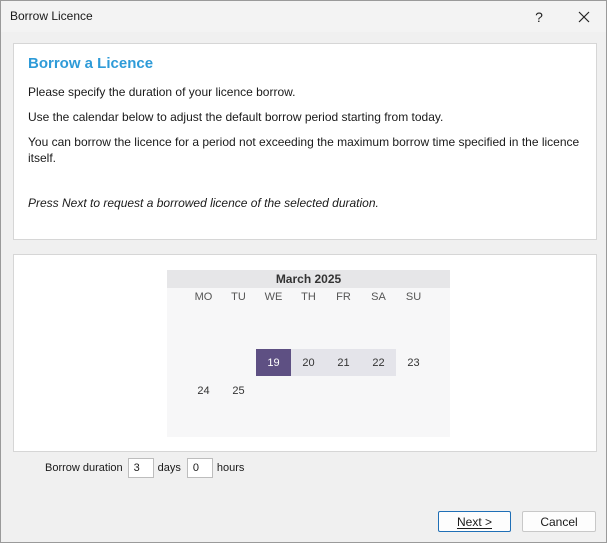 Image resolution: width=607 pixels, height=543 pixels. What do you see at coordinates (378, 362) in the screenshot?
I see `calendar-day: 22` at bounding box center [378, 362].